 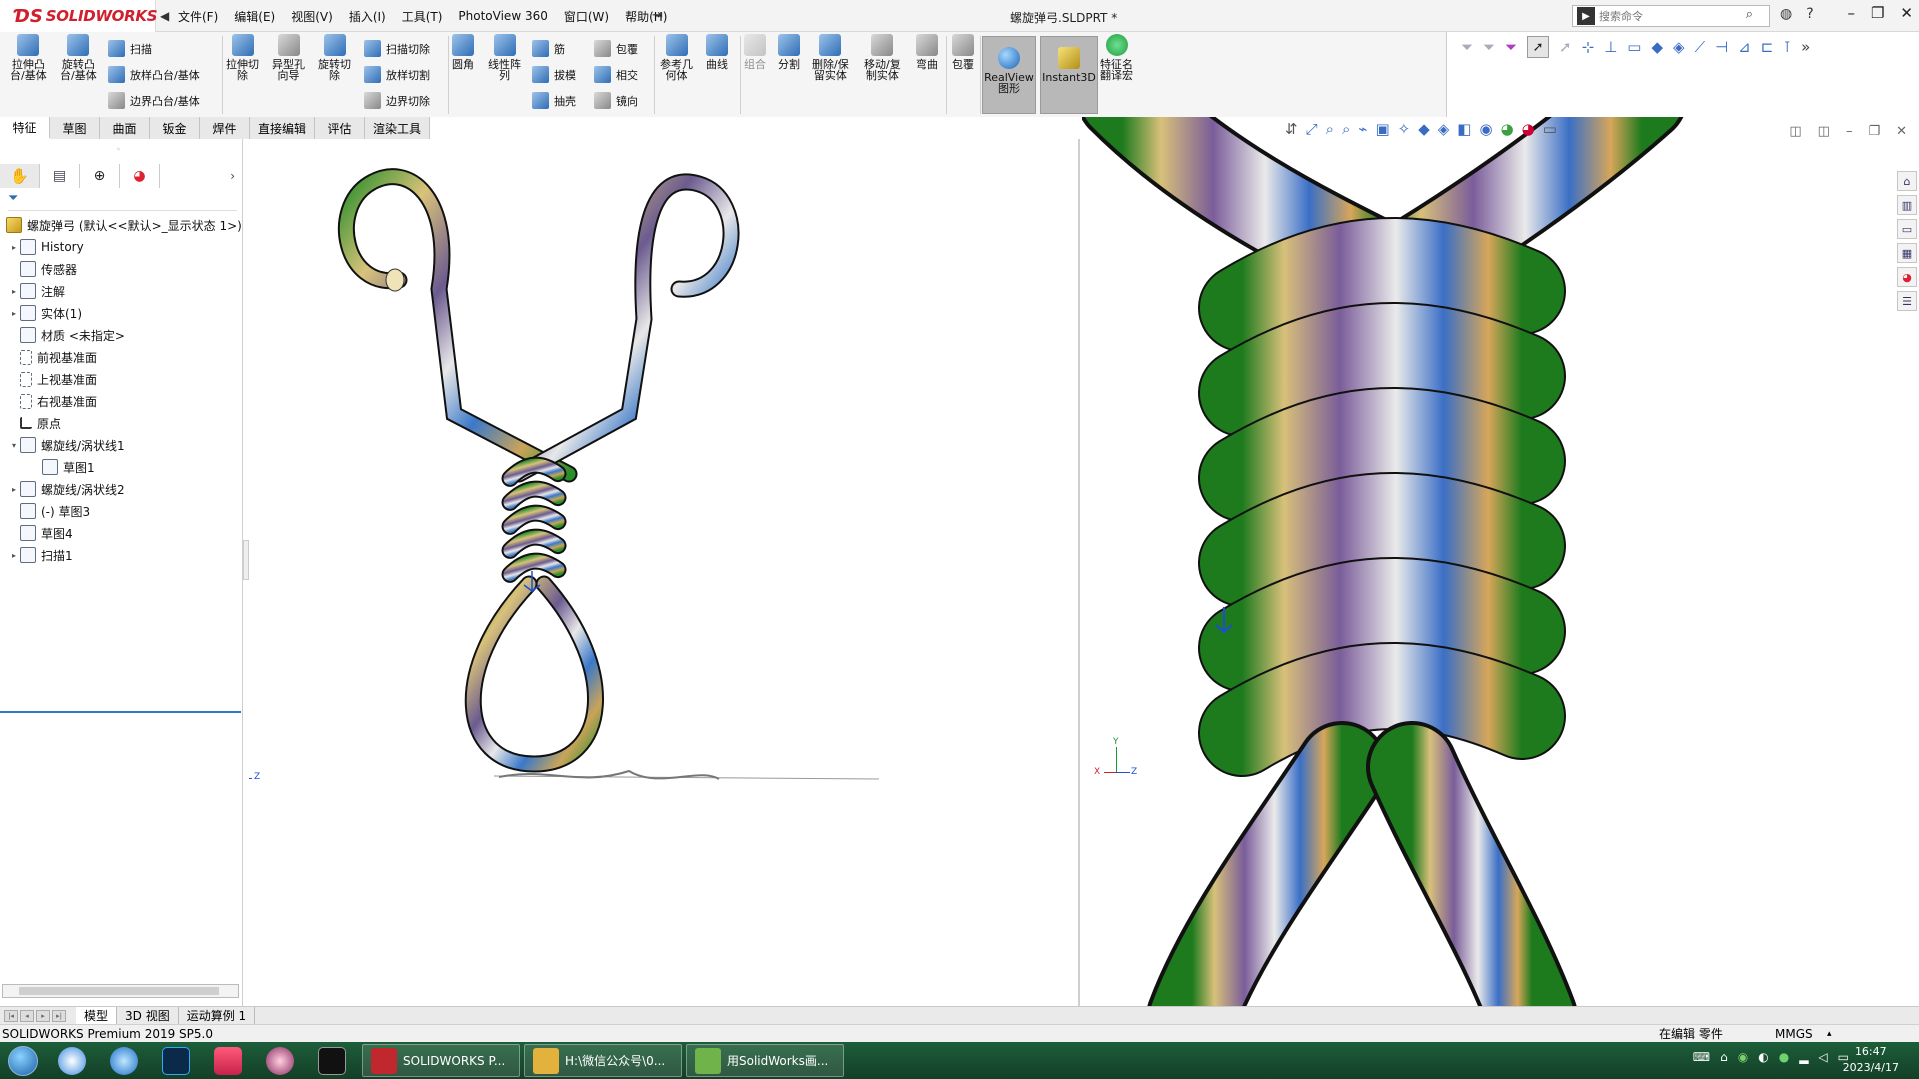 What do you see at coordinates (1822, 1057) in the screenshot?
I see `volume-icon: ◁` at bounding box center [1822, 1057].